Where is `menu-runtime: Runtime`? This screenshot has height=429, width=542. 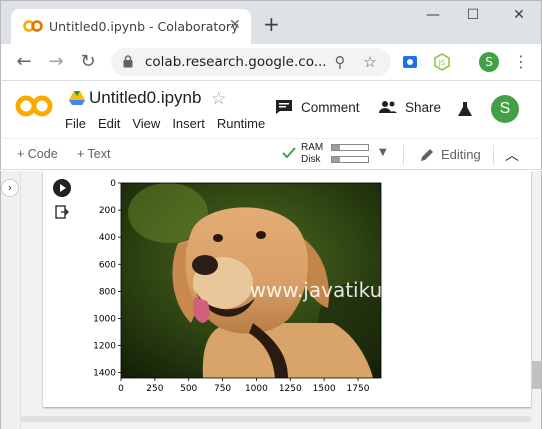
menu-runtime: Runtime is located at coordinates (241, 123).